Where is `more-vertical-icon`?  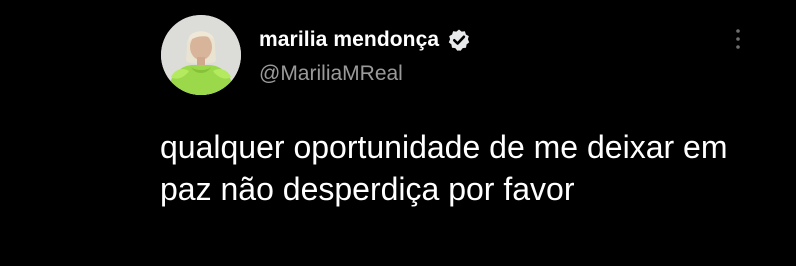
more-vertical-icon is located at coordinates (738, 39).